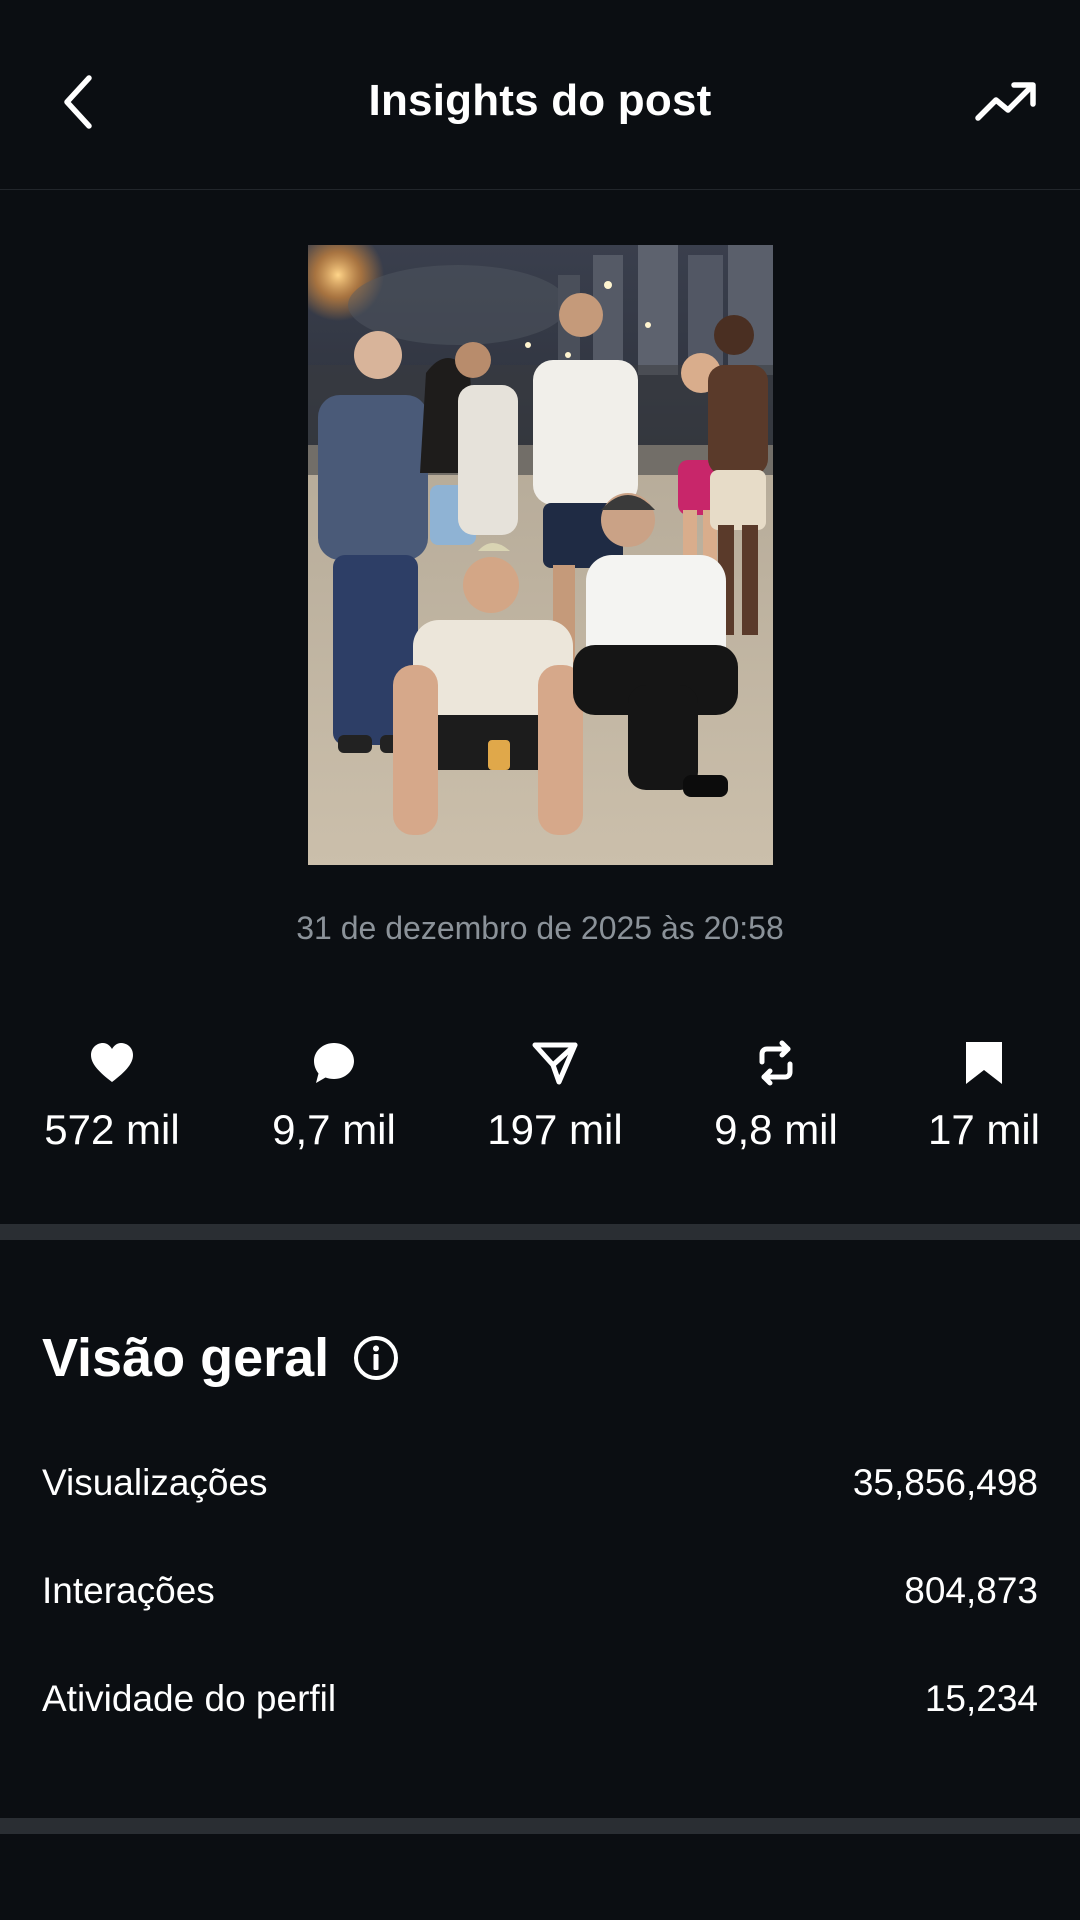 The width and height of the screenshot is (1080, 1920). Describe the element at coordinates (555, 1063) in the screenshot. I see `share-icon` at that location.